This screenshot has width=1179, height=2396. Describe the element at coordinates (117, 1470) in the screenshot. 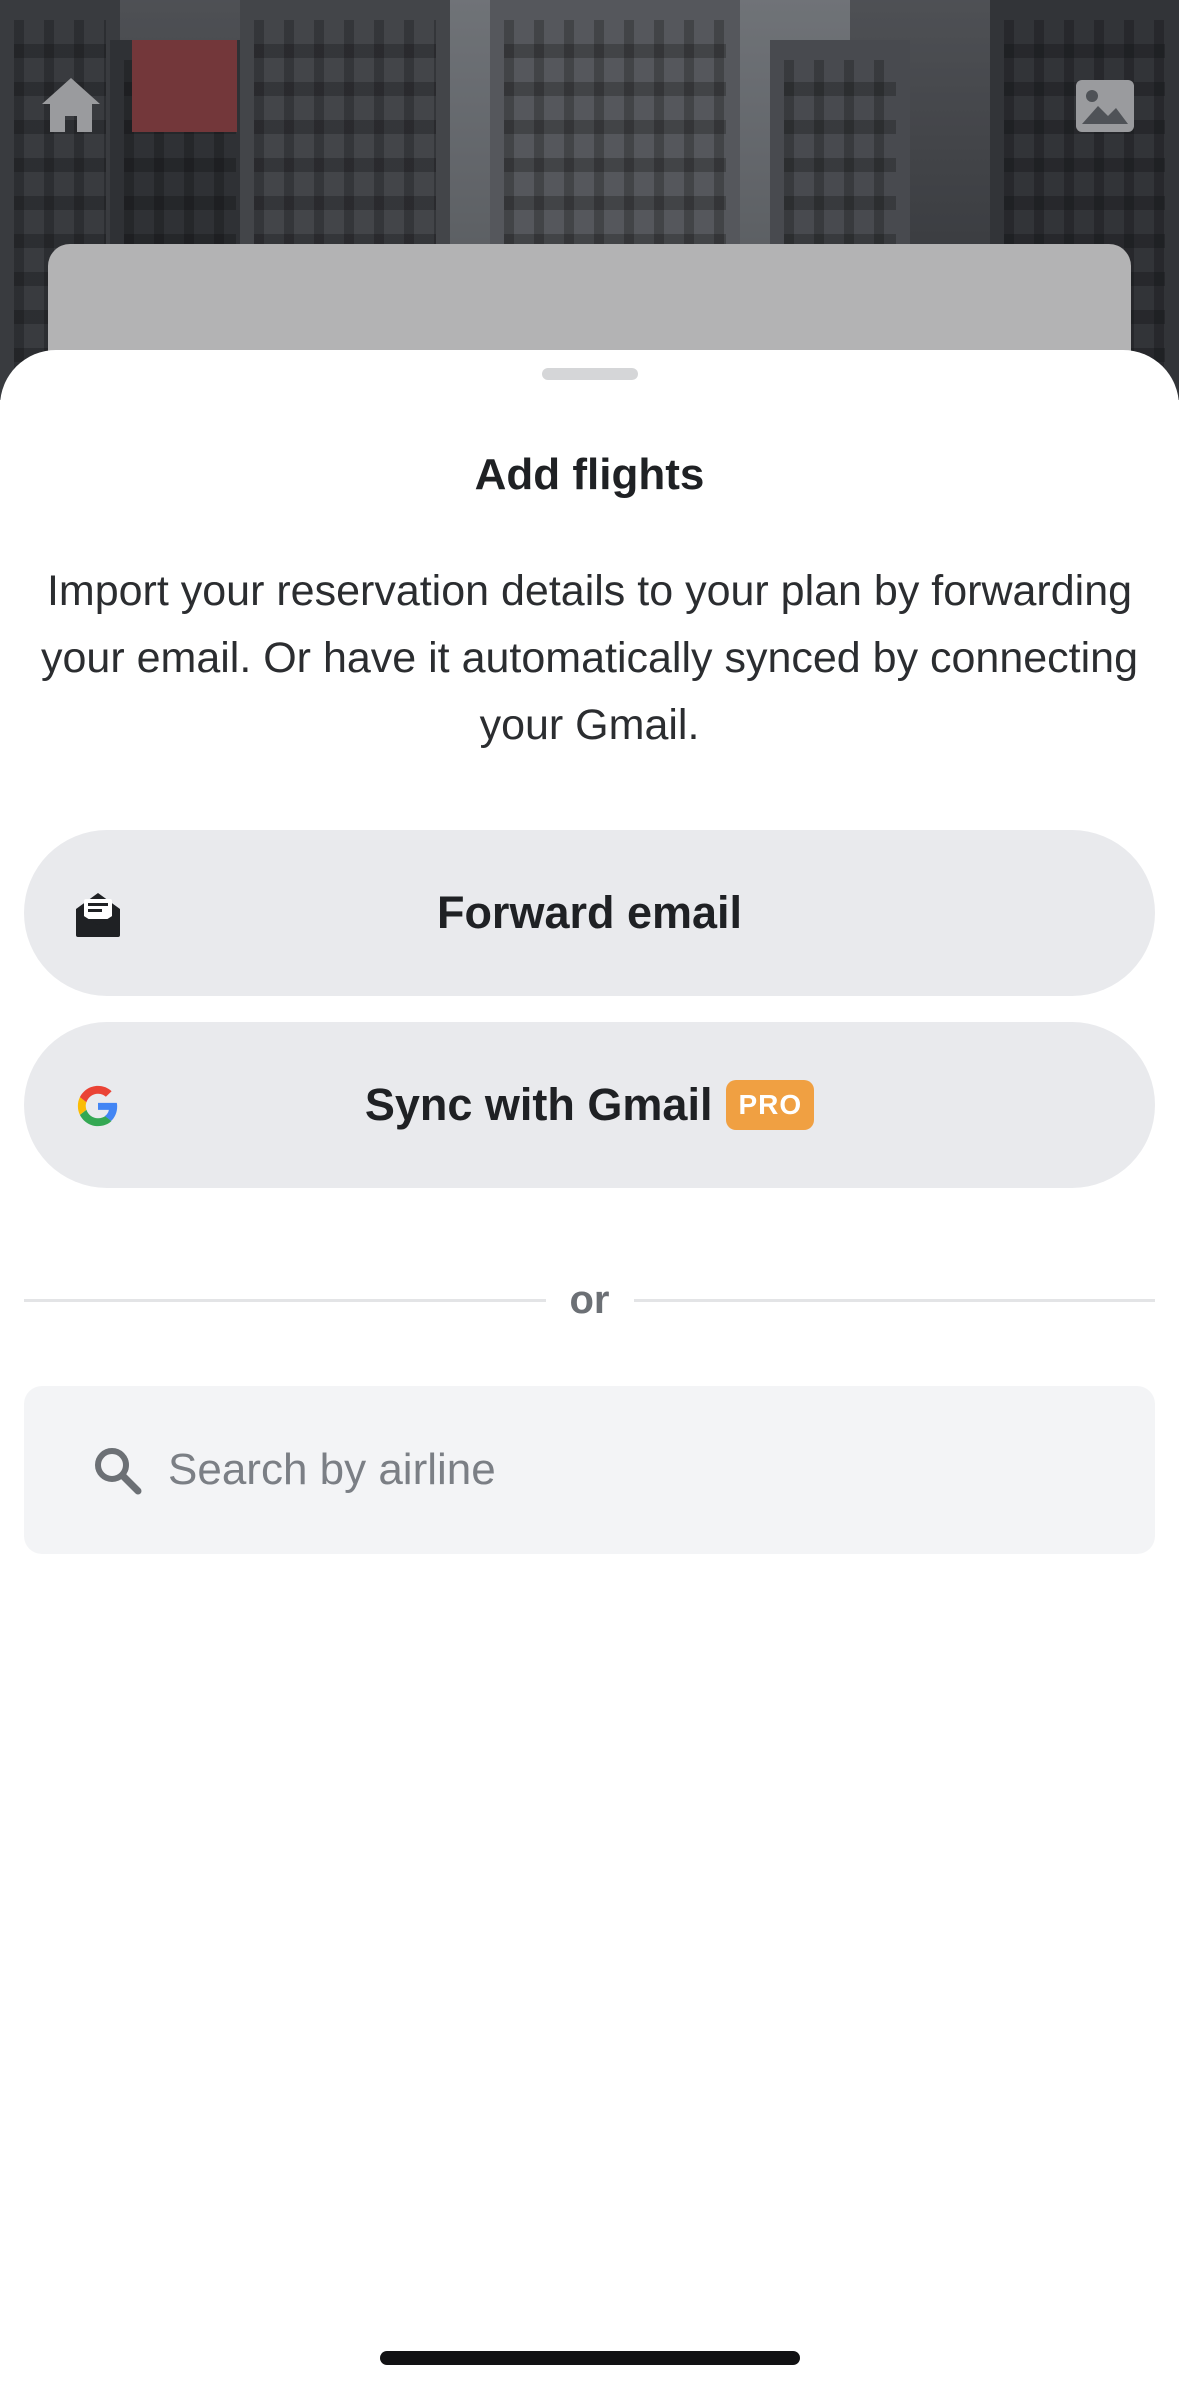

I see `search-icon` at that location.